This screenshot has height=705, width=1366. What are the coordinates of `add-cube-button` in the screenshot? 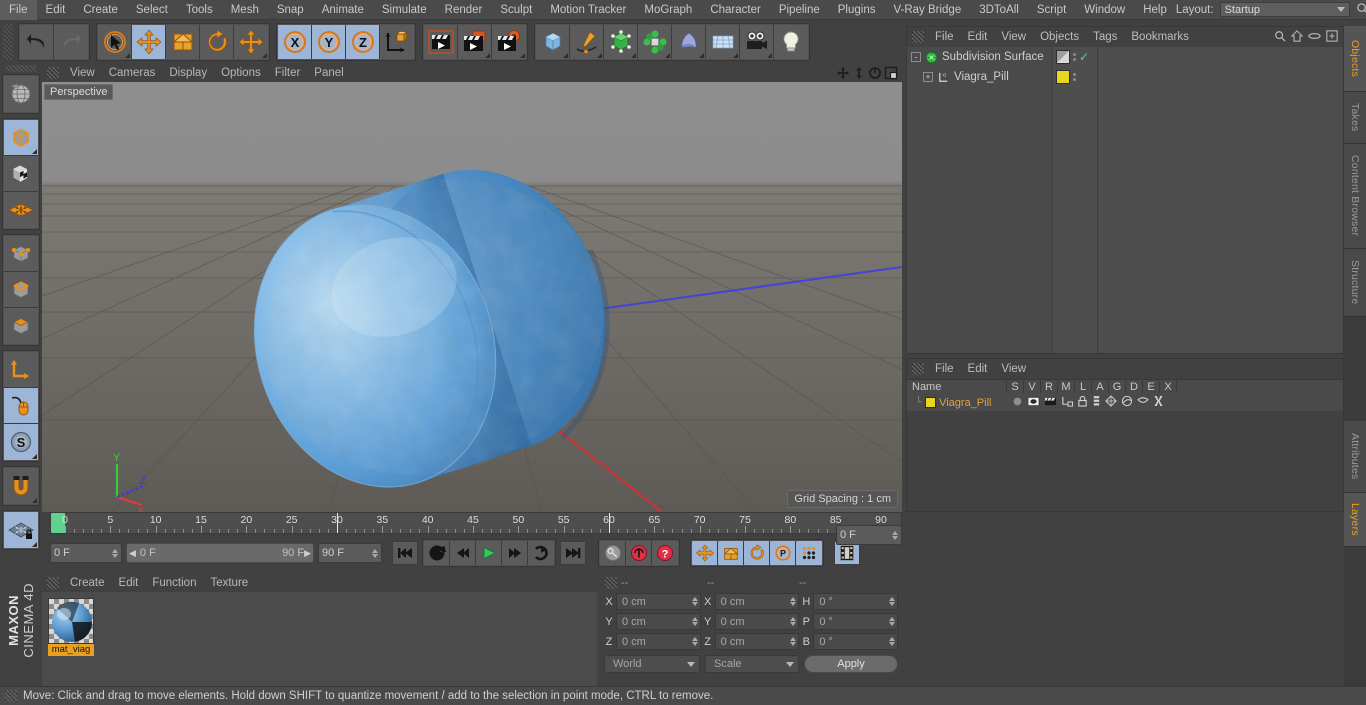 It's located at (553, 42).